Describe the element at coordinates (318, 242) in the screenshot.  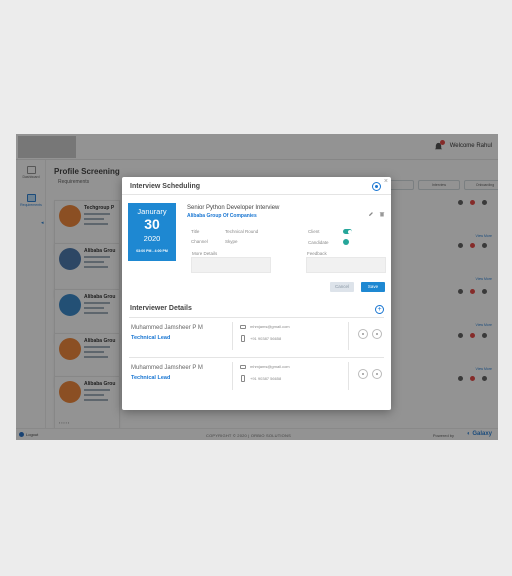
I see `candidate-label: Candidate` at that location.